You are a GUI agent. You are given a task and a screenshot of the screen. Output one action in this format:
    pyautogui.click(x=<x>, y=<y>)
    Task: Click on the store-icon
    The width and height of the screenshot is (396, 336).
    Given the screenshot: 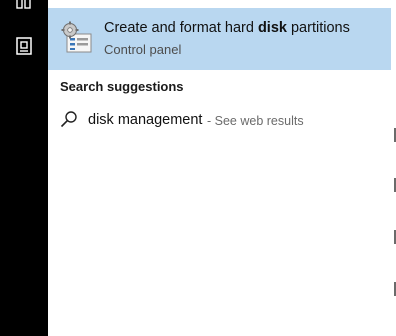 What is the action you would take?
    pyautogui.click(x=24, y=46)
    